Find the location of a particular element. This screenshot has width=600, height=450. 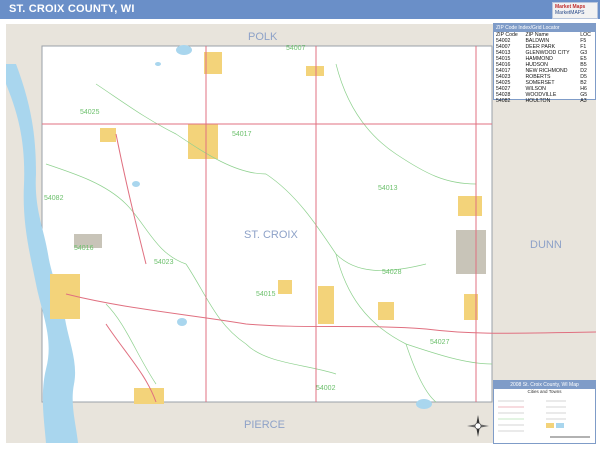

compass-rose-icon is located at coordinates (478, 426).